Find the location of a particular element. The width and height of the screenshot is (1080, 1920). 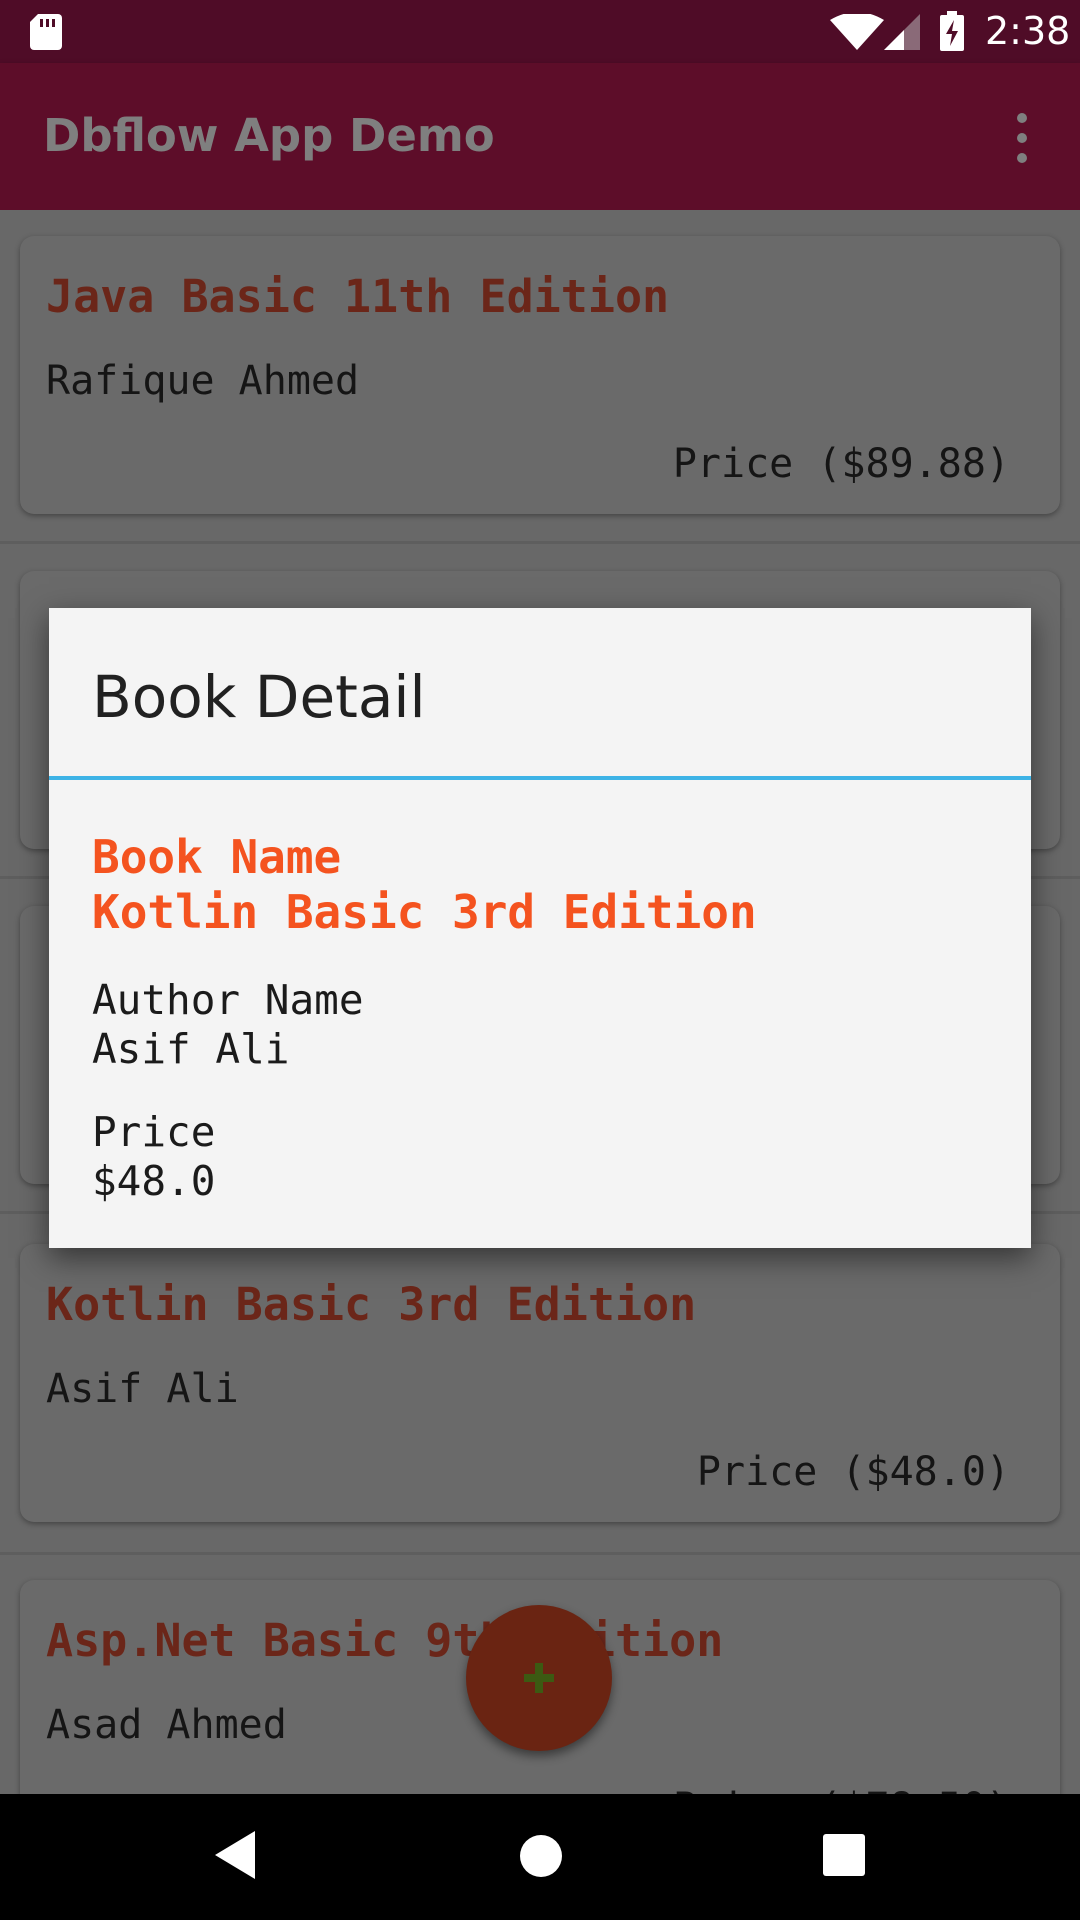

author-name-label: Author Name is located at coordinates (228, 1000).